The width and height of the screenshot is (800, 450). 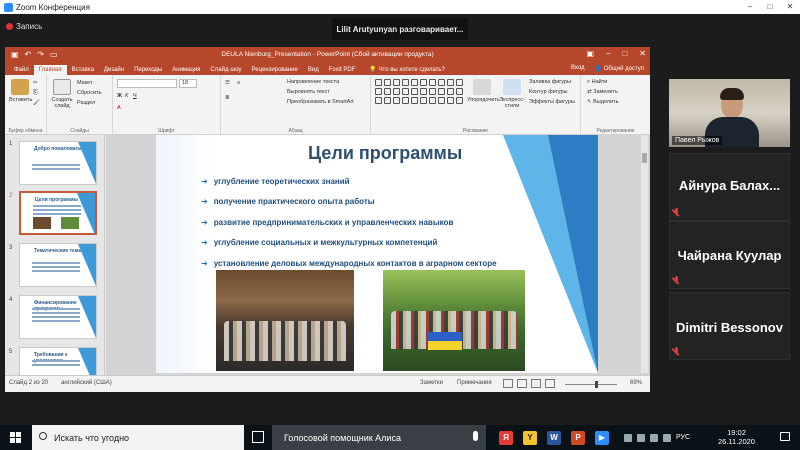 I want to click on align-left-icon: ≣, so click(x=227, y=98).